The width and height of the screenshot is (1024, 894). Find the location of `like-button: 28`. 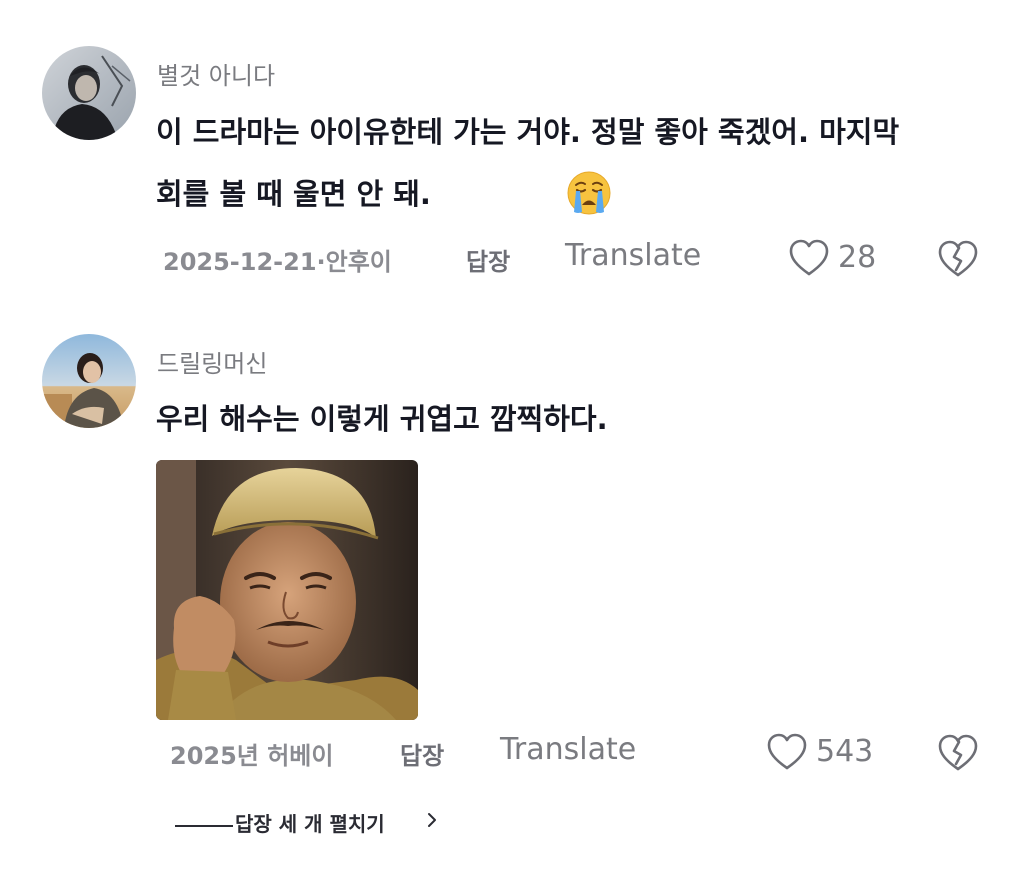

like-button: 28 is located at coordinates (838, 258).